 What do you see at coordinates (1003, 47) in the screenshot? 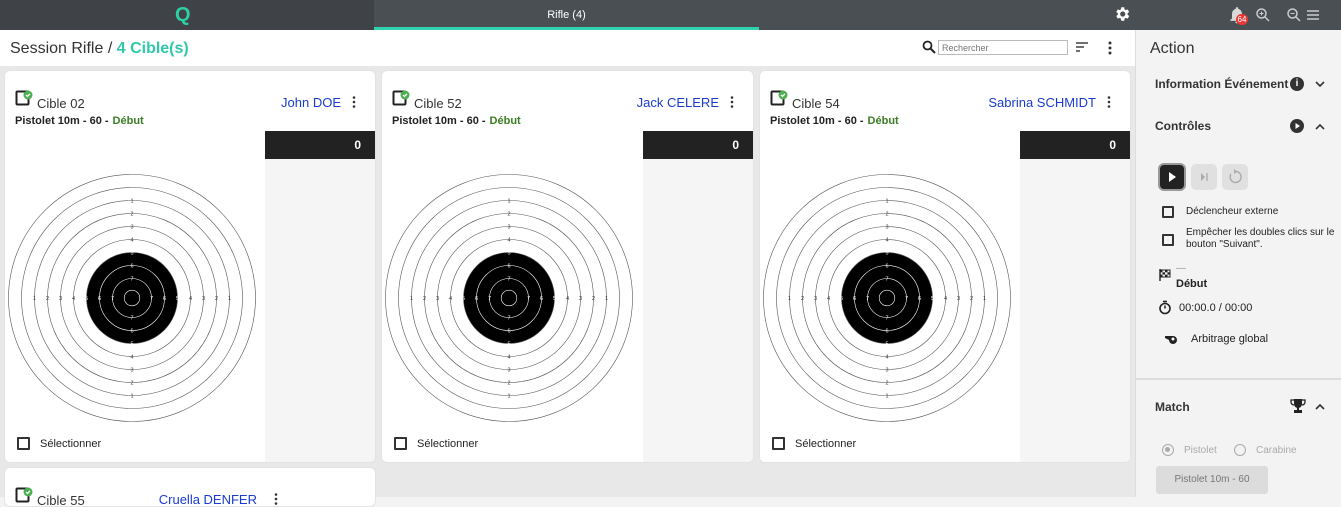
I see `search-input` at bounding box center [1003, 47].